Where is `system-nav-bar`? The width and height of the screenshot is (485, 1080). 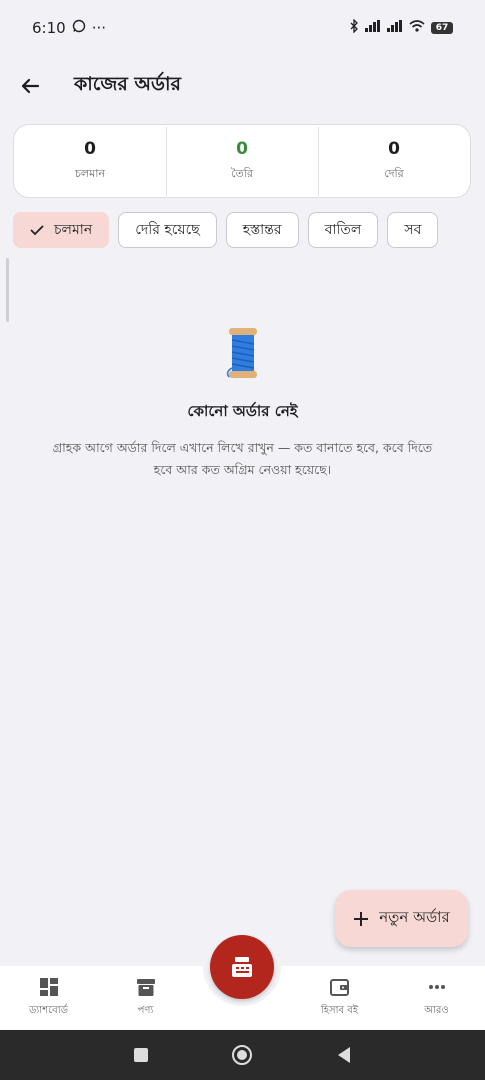 system-nav-bar is located at coordinates (242, 1055).